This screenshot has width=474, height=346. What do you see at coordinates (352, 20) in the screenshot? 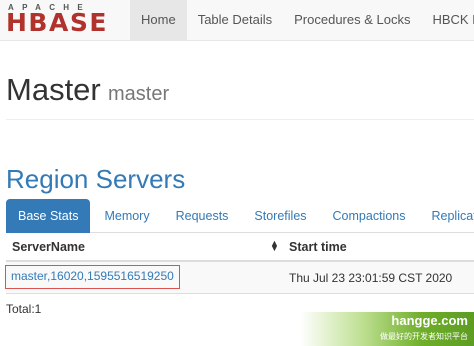
I see `nav-item-procedures-locks: Procedures & Locks` at bounding box center [352, 20].